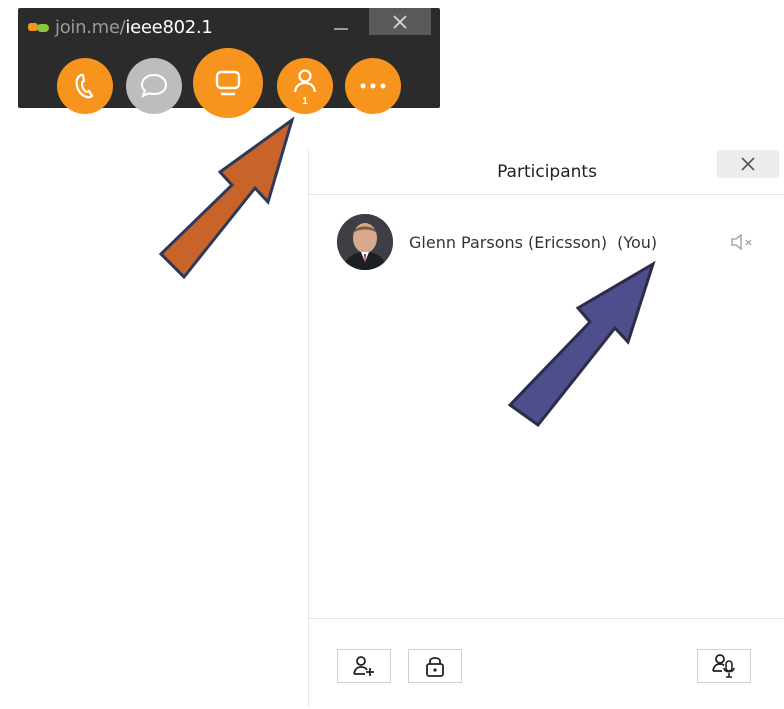 Image resolution: width=784 pixels, height=709 pixels. What do you see at coordinates (581, 344) in the screenshot?
I see `purple-arrow` at bounding box center [581, 344].